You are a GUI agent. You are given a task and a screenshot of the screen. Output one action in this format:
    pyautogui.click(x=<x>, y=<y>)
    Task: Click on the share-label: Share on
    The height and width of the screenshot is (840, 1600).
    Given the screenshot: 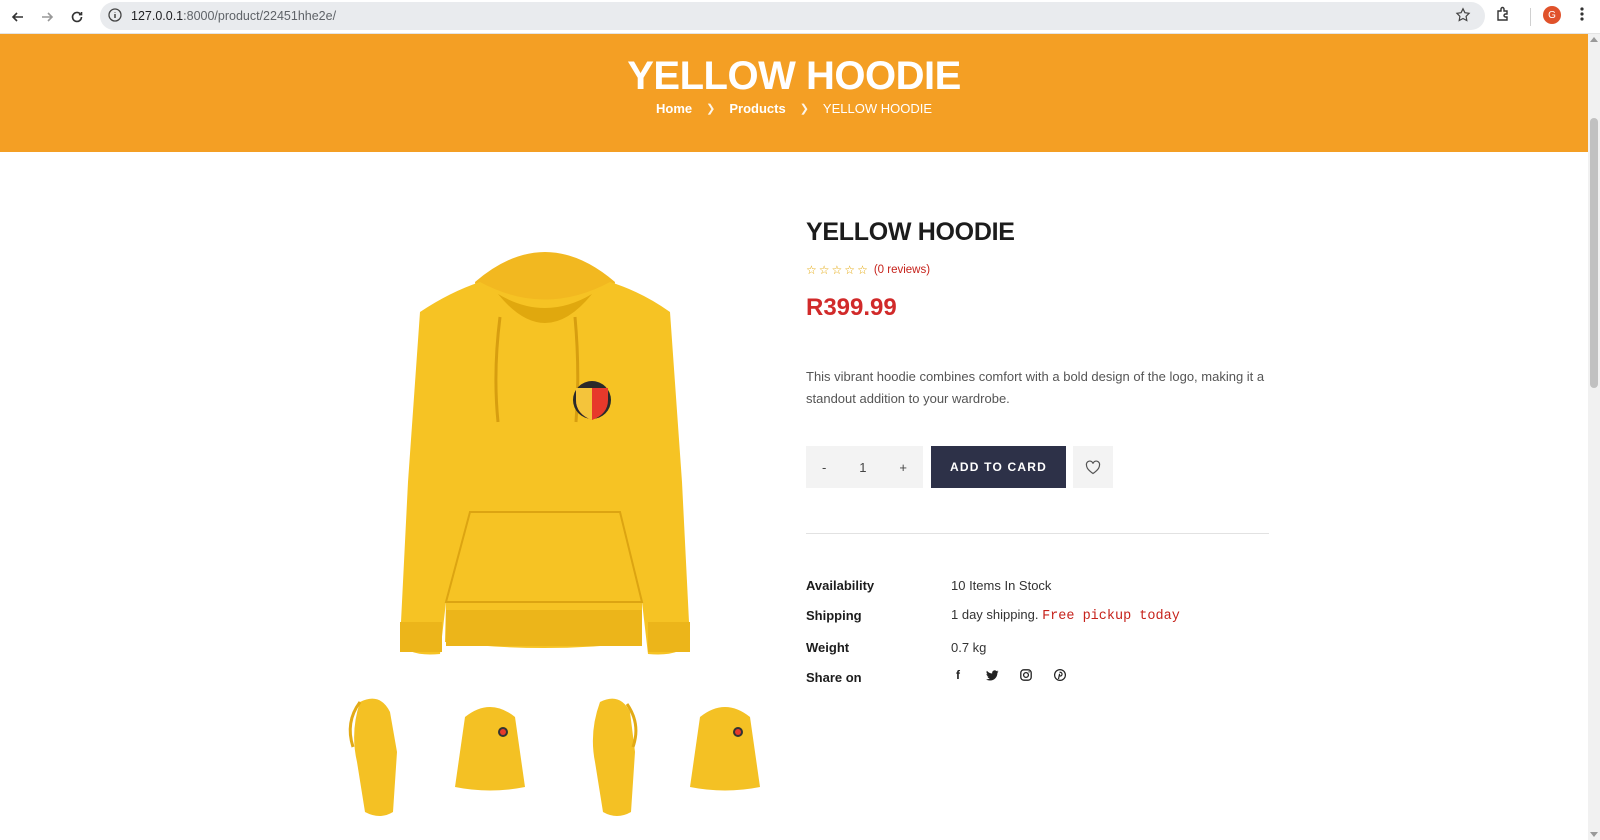 What is the action you would take?
    pyautogui.click(x=834, y=677)
    